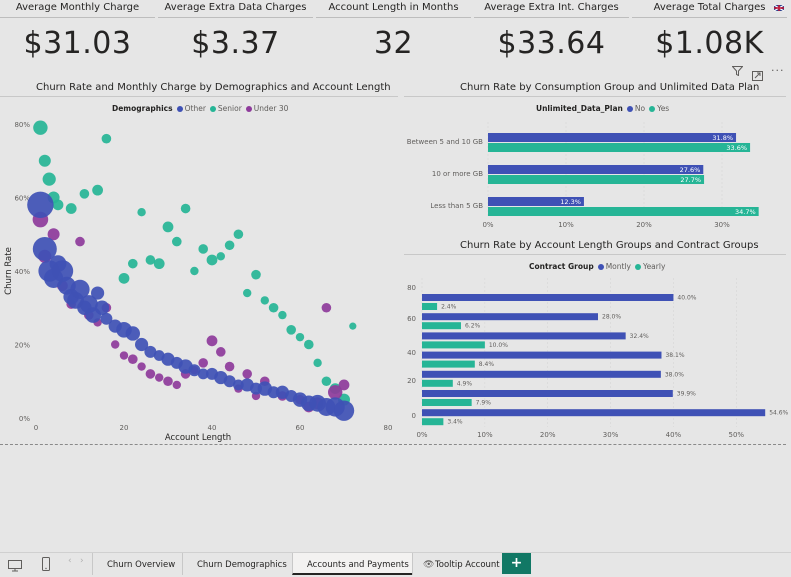  Describe the element at coordinates (611, 317) in the screenshot. I see `data-label: 28.0%` at that location.